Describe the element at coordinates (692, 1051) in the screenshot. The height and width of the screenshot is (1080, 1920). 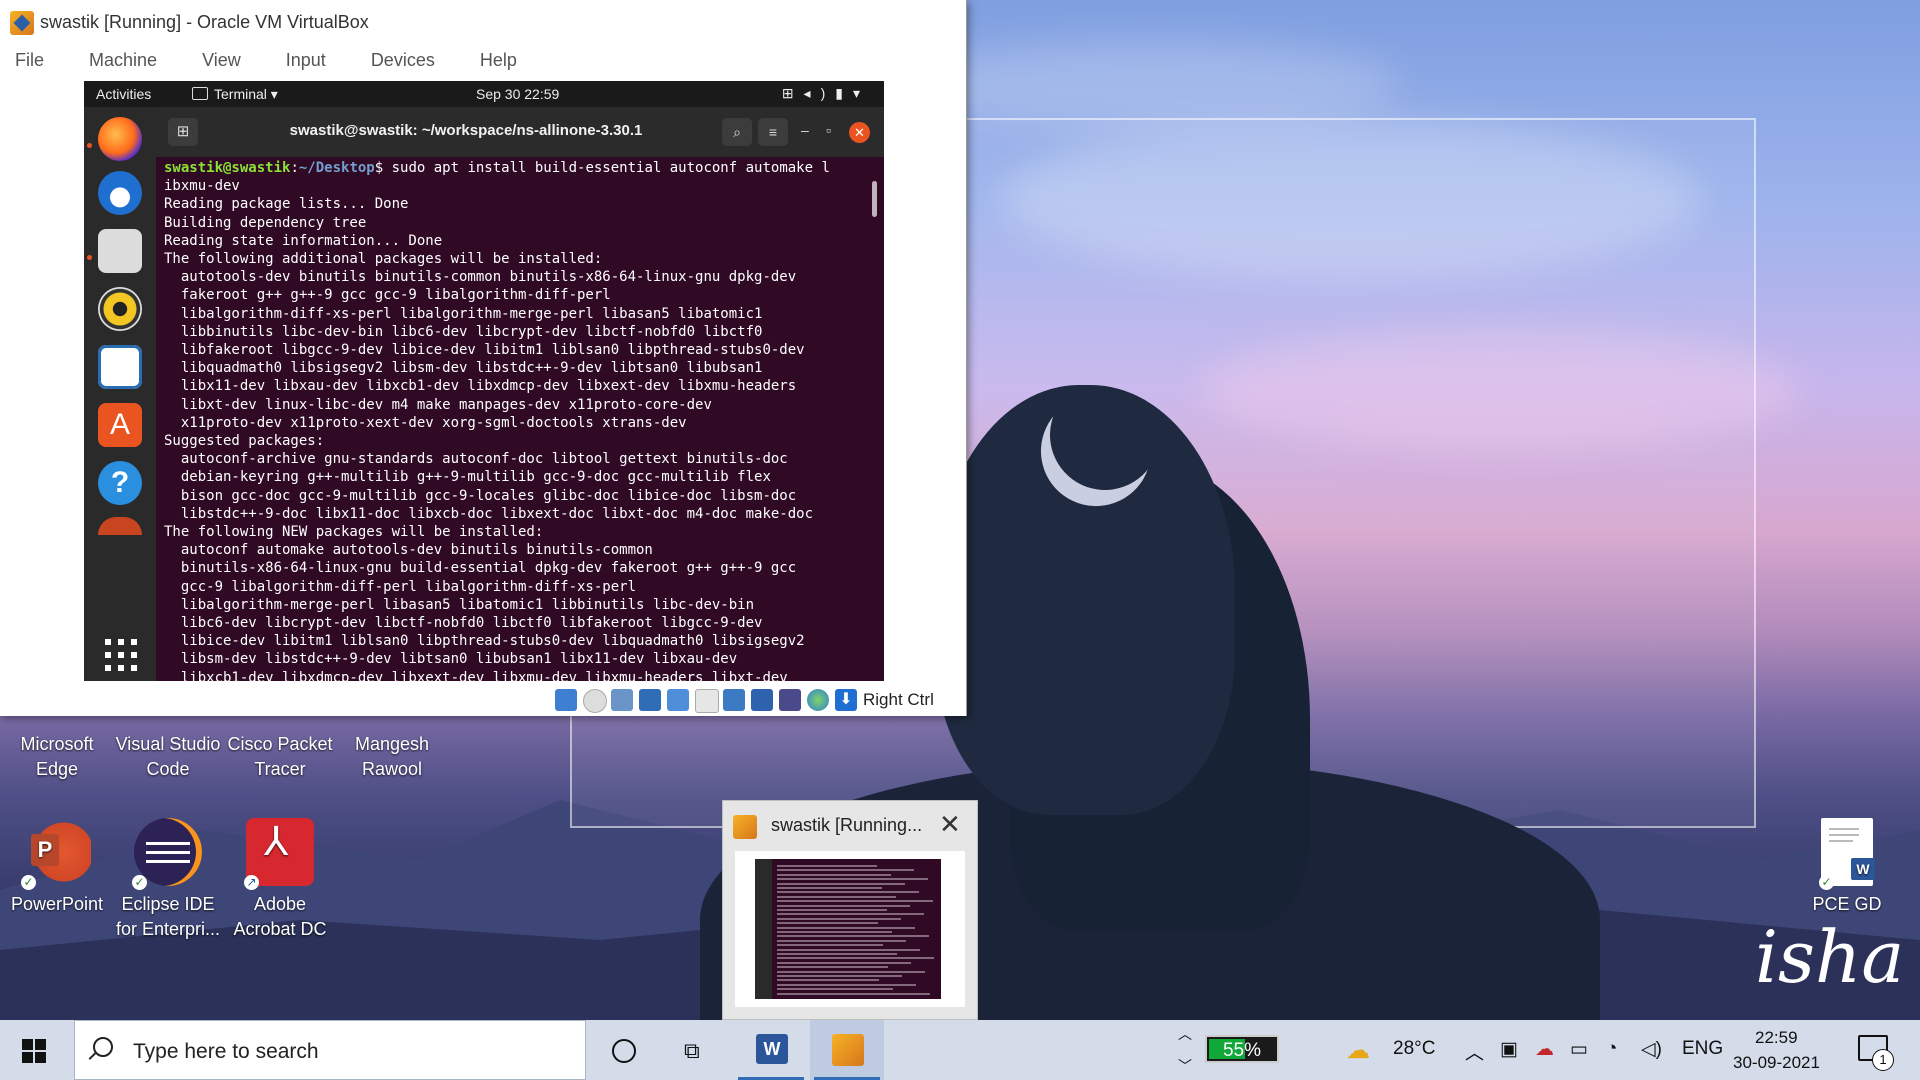
I see `task-view-icon: ⧉` at that location.